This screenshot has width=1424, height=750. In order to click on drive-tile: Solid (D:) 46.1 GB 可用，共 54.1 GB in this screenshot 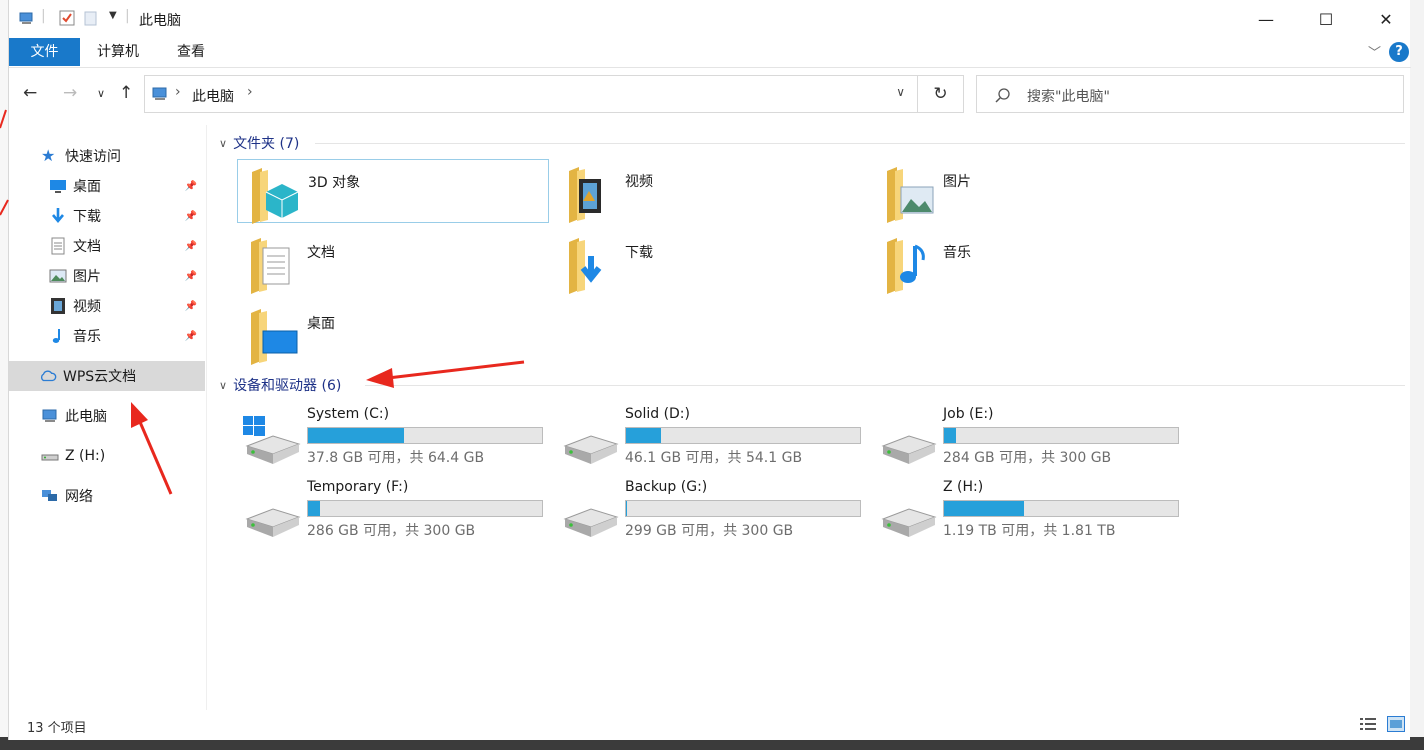, I will do `click(711, 437)`.